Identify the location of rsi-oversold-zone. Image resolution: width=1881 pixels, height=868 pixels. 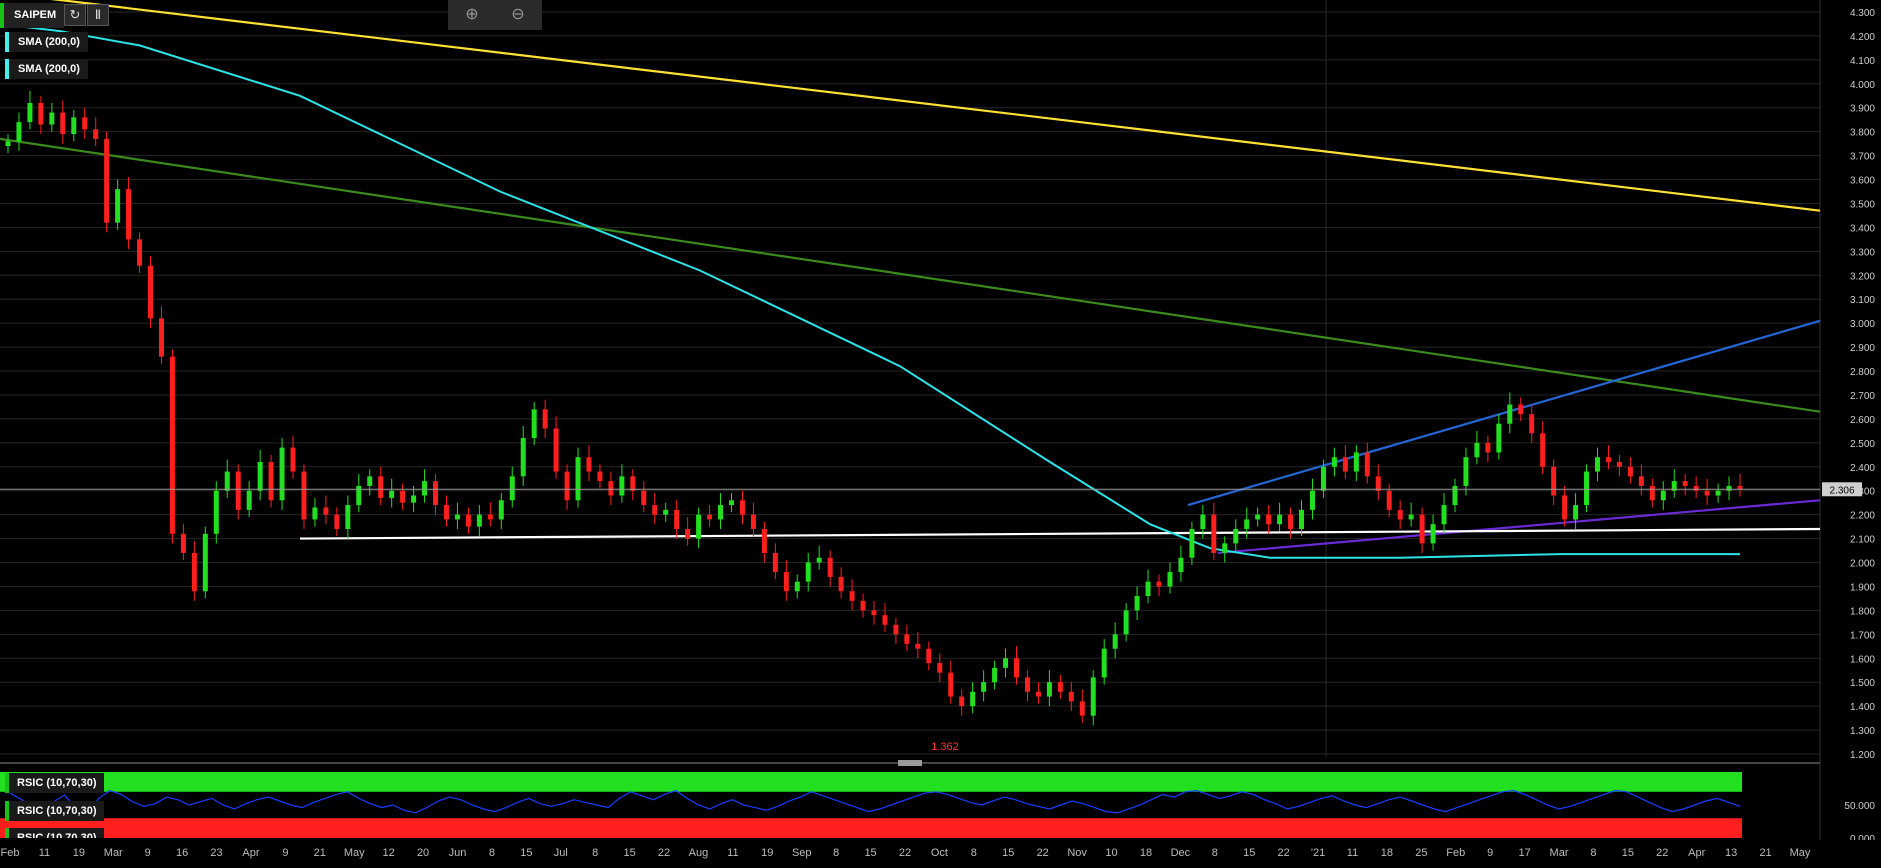
(871, 828).